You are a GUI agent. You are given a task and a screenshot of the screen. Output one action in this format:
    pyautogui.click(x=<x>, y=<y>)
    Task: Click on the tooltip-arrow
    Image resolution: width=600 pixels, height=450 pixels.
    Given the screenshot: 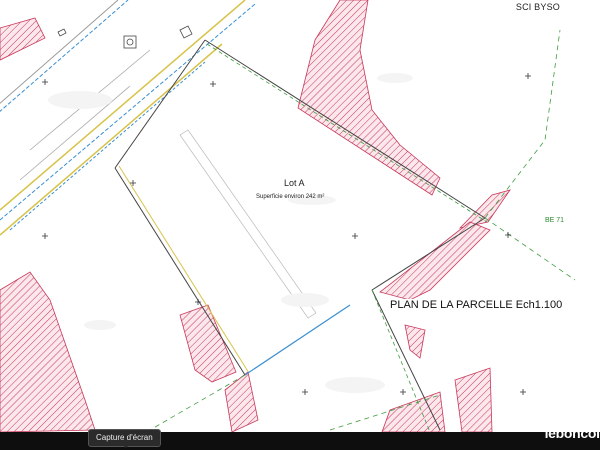 What is the action you would take?
    pyautogui.click(x=126, y=446)
    